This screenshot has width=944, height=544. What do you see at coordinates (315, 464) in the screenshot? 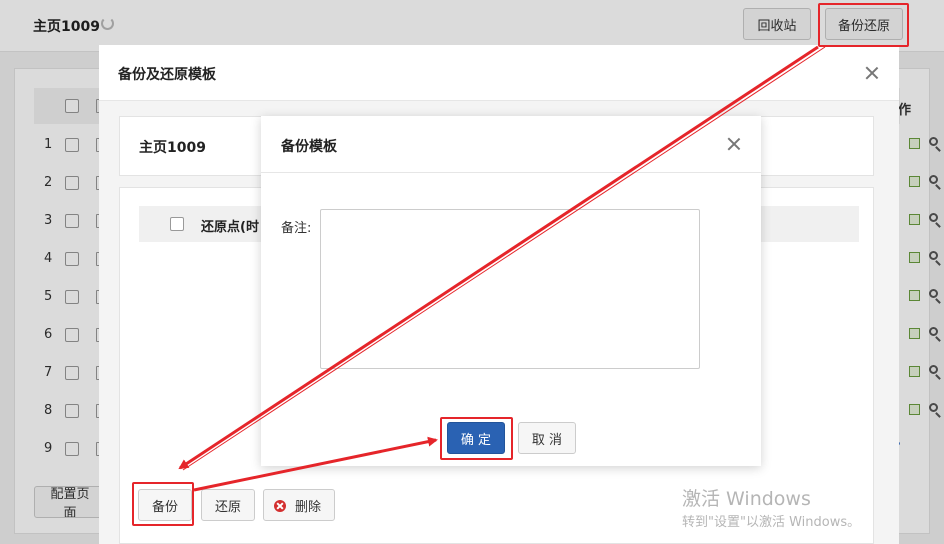
I see `arrow-to-confirm` at bounding box center [315, 464].